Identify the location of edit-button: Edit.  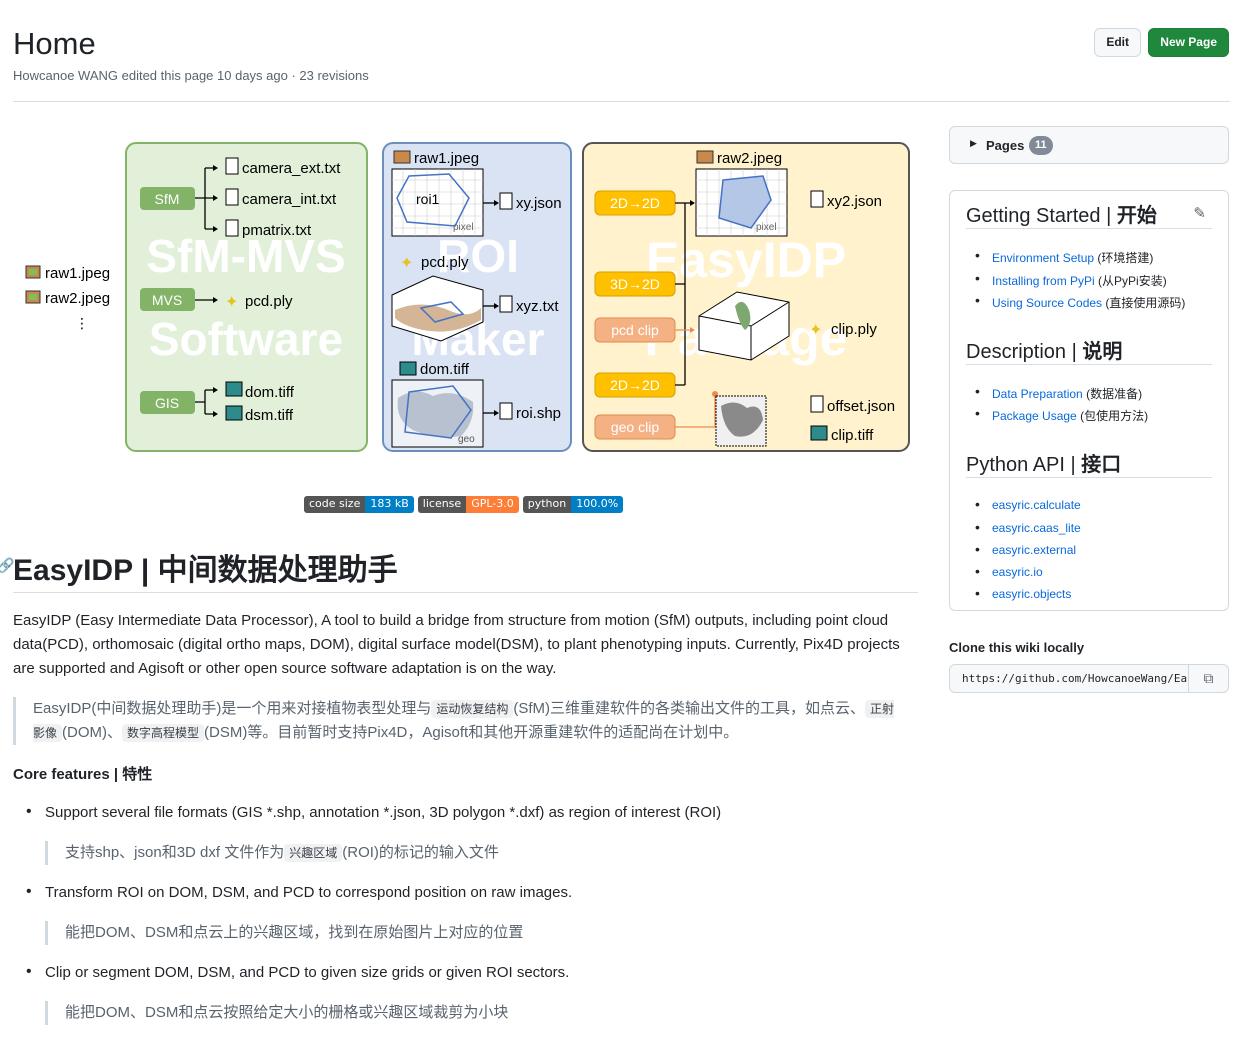
(1117, 42).